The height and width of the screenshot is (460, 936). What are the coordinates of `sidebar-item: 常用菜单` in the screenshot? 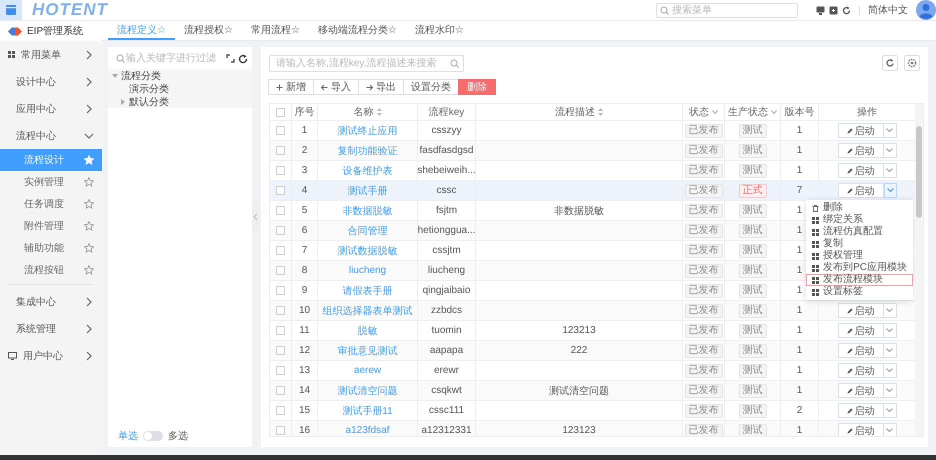 It's located at (46, 55).